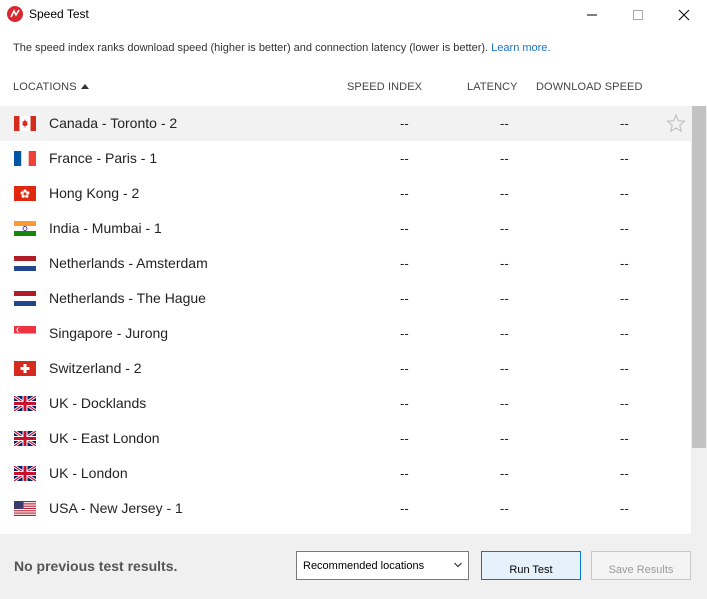 The width and height of the screenshot is (707, 599). I want to click on chevron-down-icon, so click(458, 565).